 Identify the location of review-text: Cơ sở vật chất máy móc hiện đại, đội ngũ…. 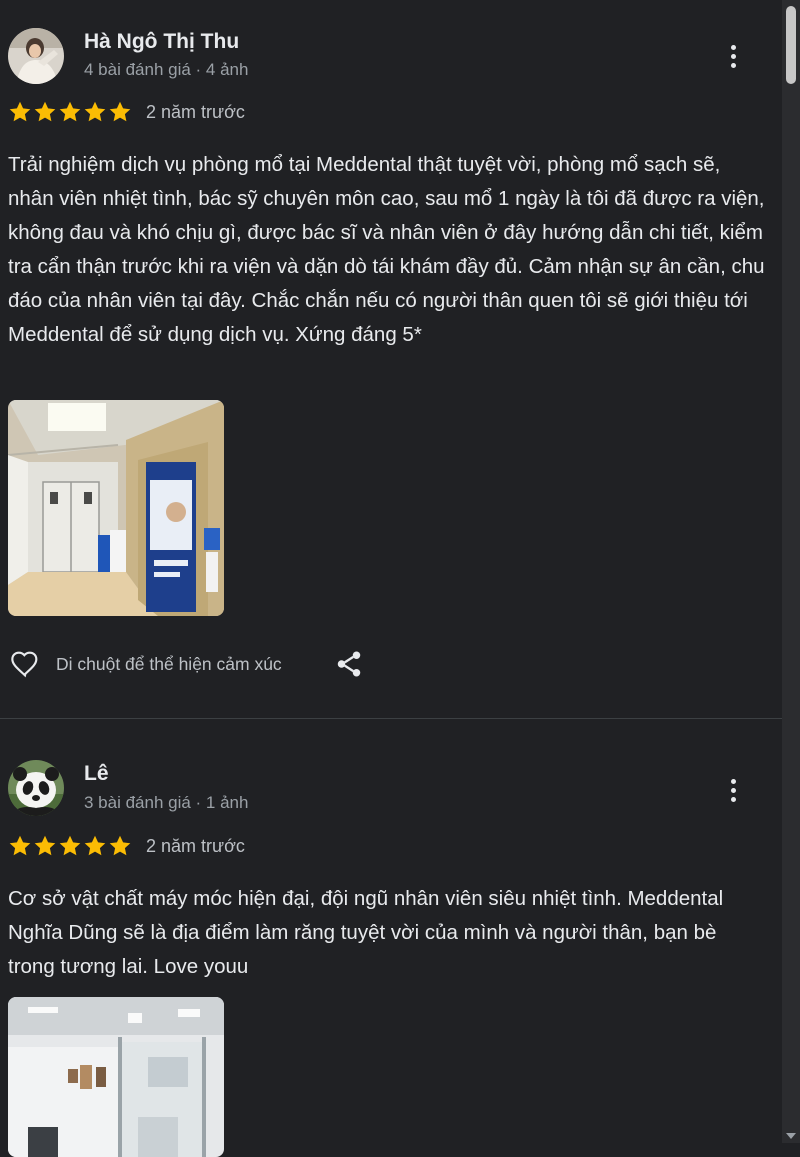
(366, 932).